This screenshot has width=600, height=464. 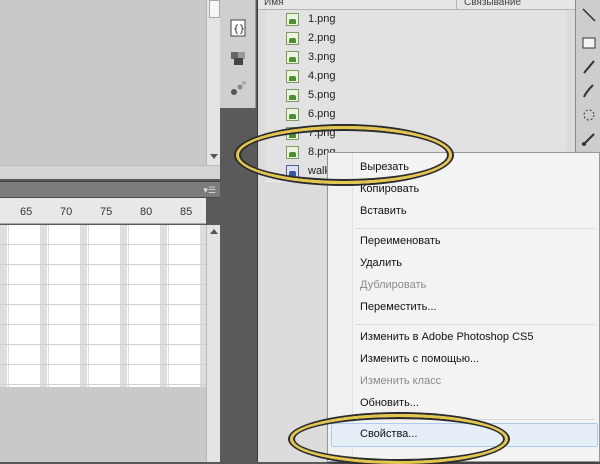 I want to click on line-tool-icon, so click(x=589, y=15).